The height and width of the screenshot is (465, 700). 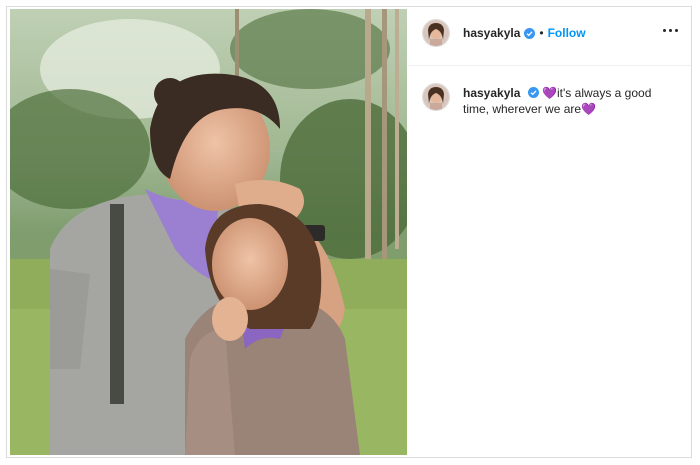 I want to click on header-user-line: hasyakyla • Follow, so click(x=524, y=33).